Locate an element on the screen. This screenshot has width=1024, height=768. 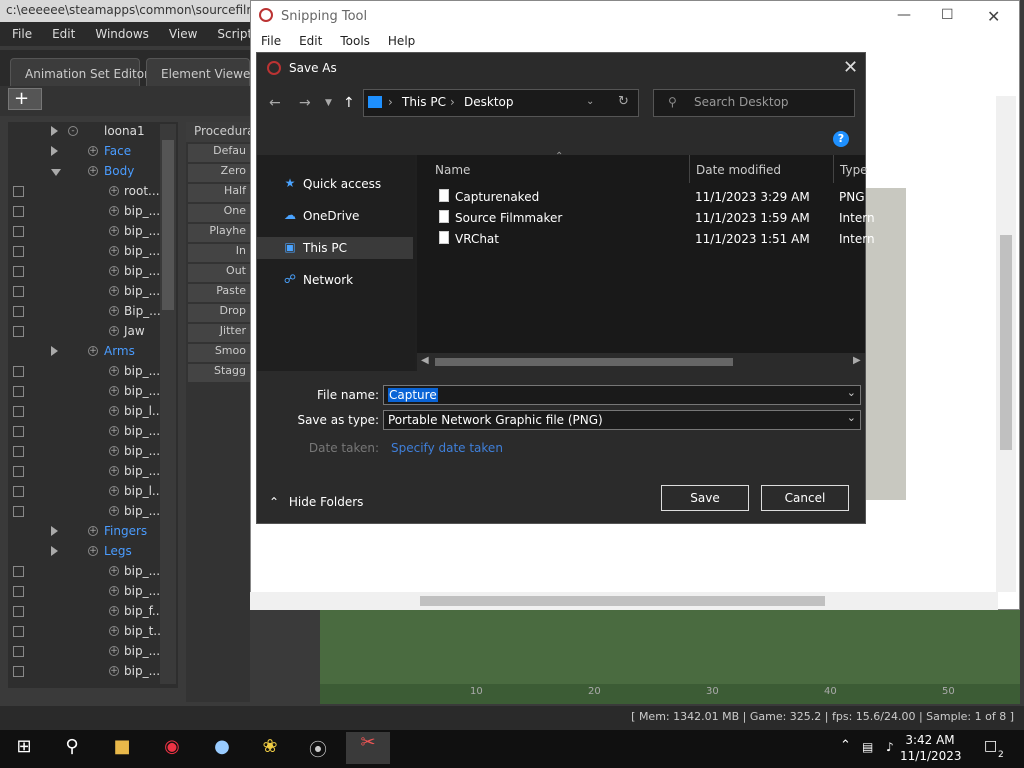
sfm-menu-file: File is located at coordinates (20, 34).